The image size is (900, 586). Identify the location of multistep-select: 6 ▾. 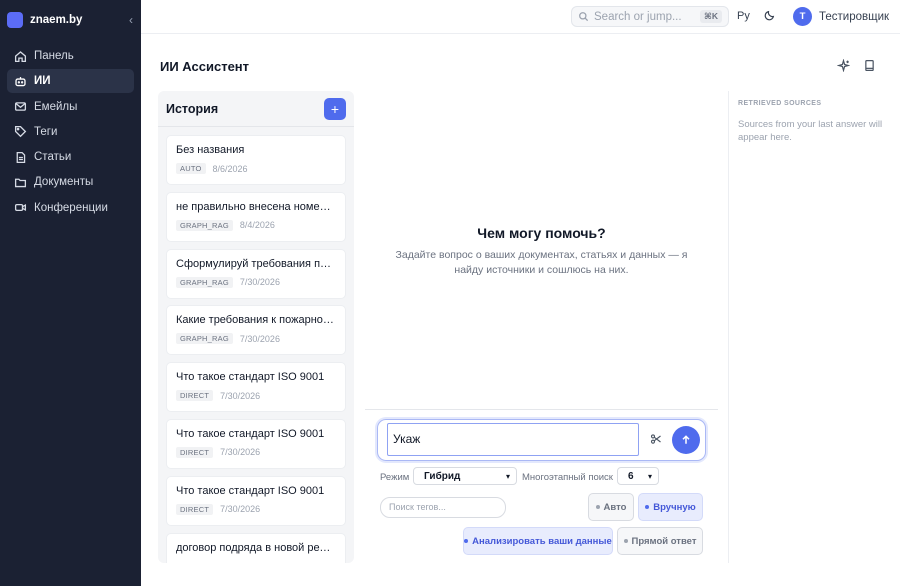
(638, 476).